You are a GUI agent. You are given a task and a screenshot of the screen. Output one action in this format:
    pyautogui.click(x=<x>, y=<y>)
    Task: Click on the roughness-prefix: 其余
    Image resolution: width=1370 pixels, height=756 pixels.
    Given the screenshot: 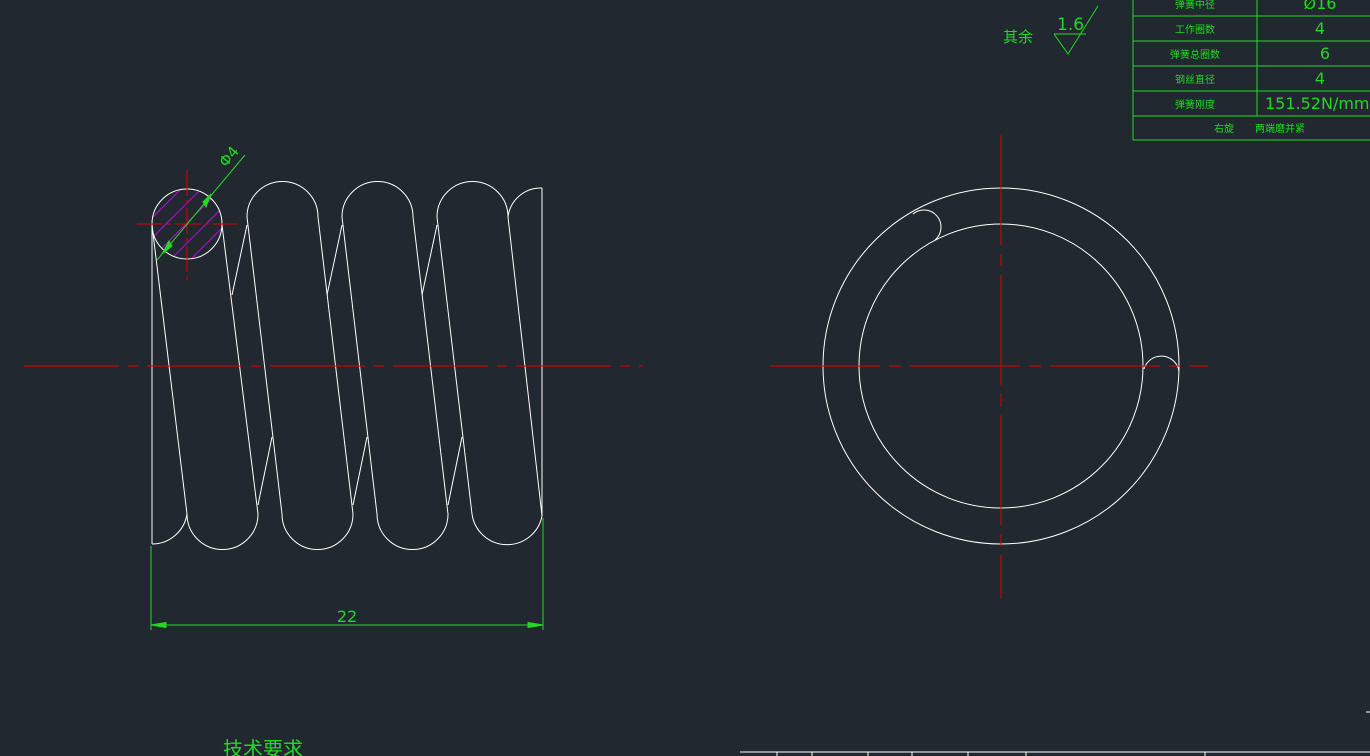 What is the action you would take?
    pyautogui.click(x=1018, y=37)
    